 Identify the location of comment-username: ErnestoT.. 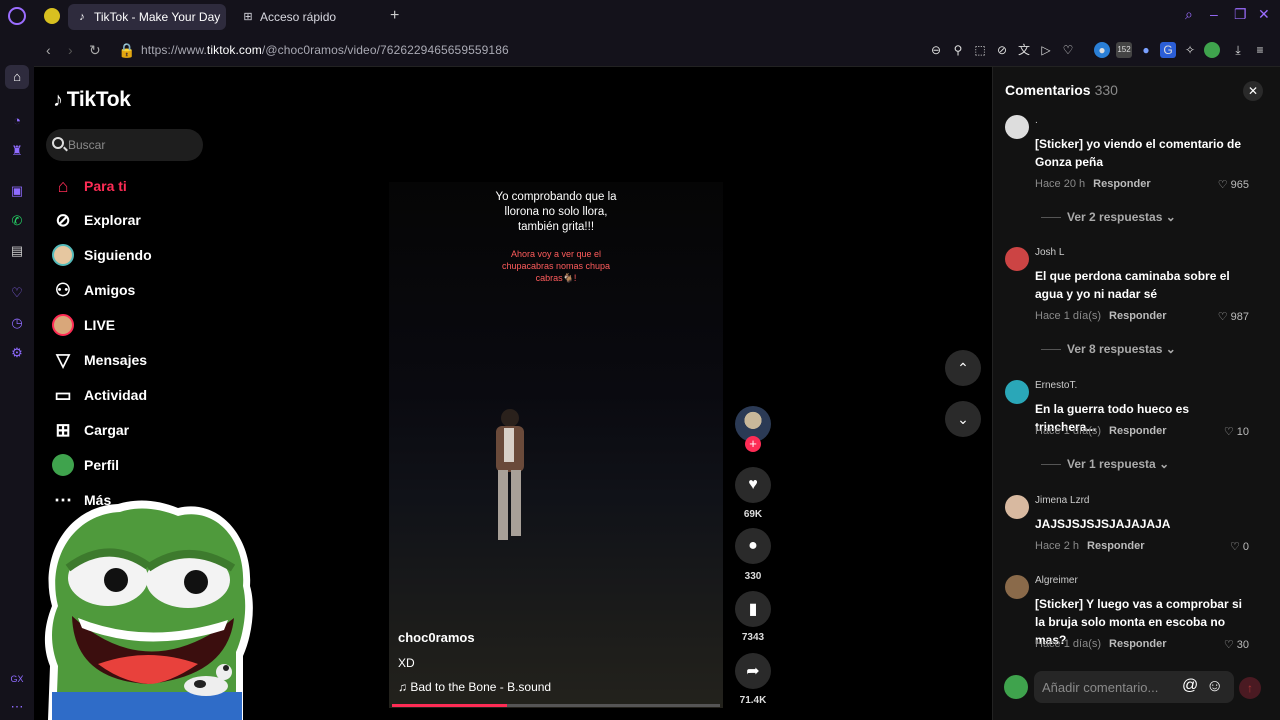
(1056, 385).